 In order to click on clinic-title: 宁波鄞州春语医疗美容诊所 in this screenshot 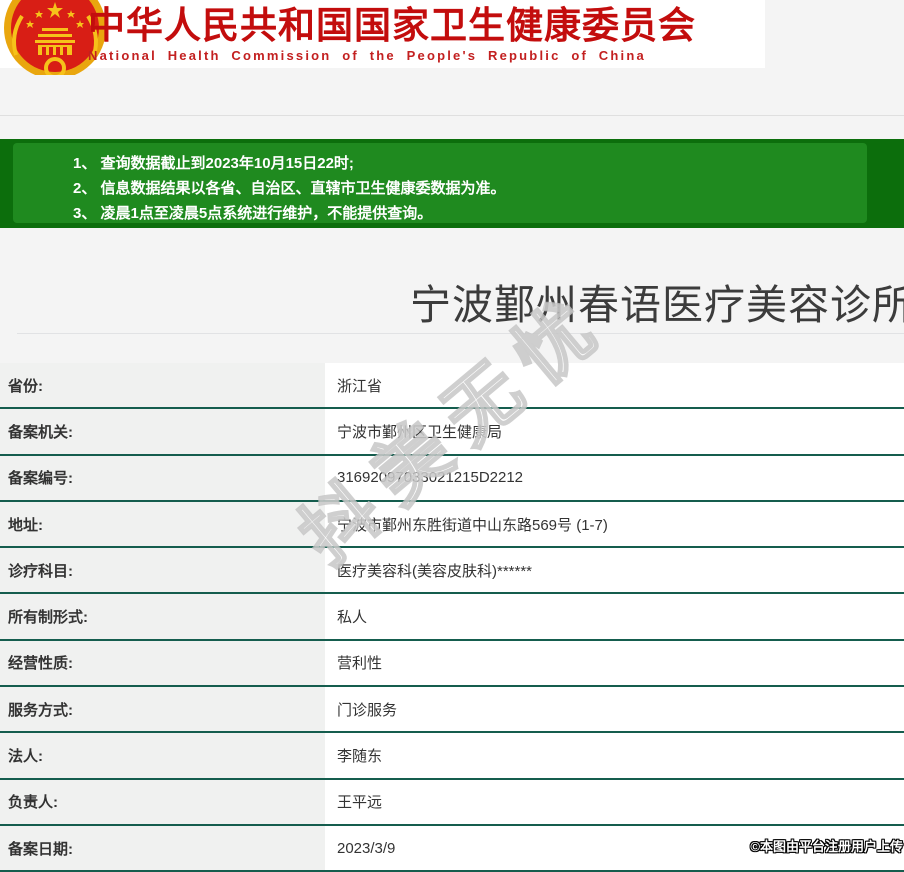, I will do `click(657, 305)`.